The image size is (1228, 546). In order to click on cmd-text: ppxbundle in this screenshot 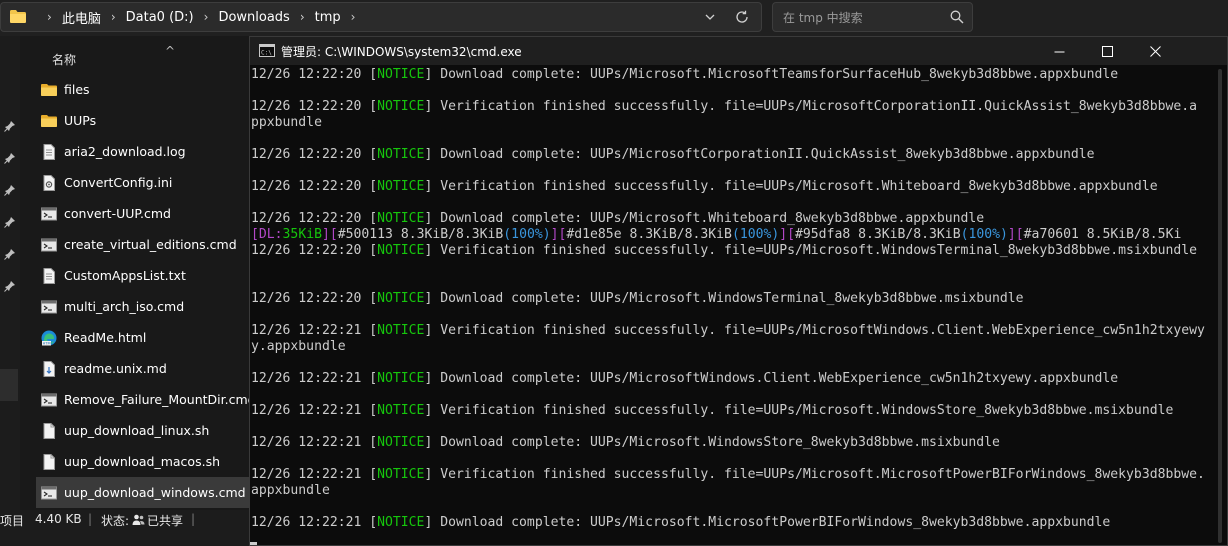, I will do `click(286, 122)`.